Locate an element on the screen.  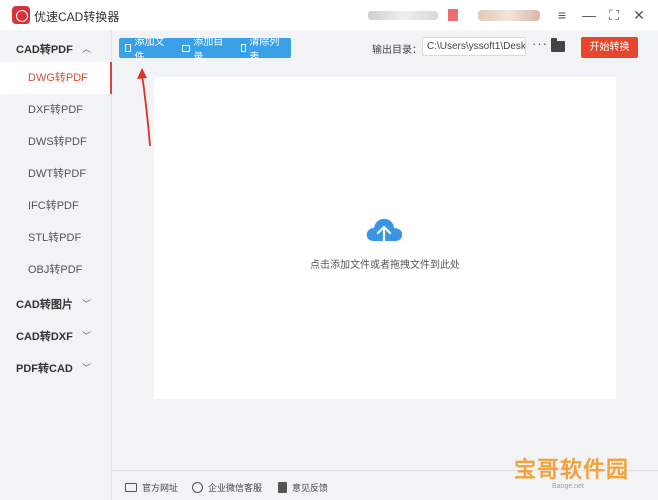
website-link: 官方网址 is located at coordinates (151, 487).